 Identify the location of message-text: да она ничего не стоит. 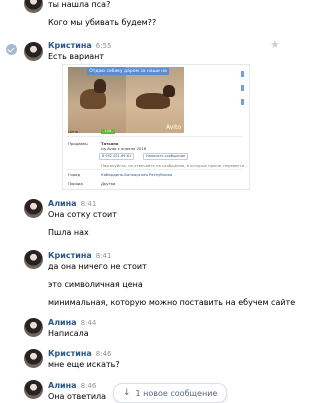
(97, 266).